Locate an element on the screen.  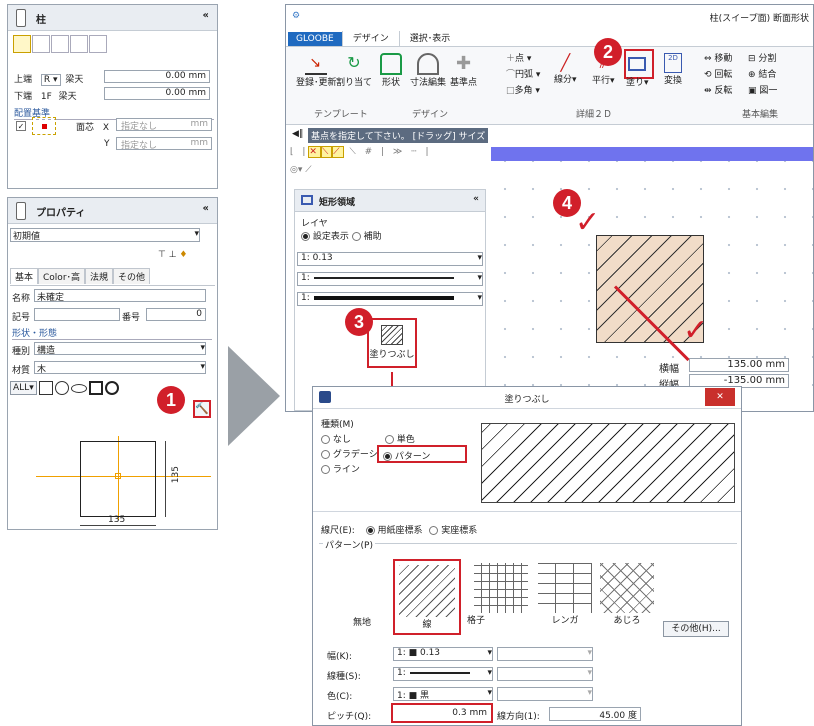
dlg-ltype-select-2: ▾ is located at coordinates (545, 674).